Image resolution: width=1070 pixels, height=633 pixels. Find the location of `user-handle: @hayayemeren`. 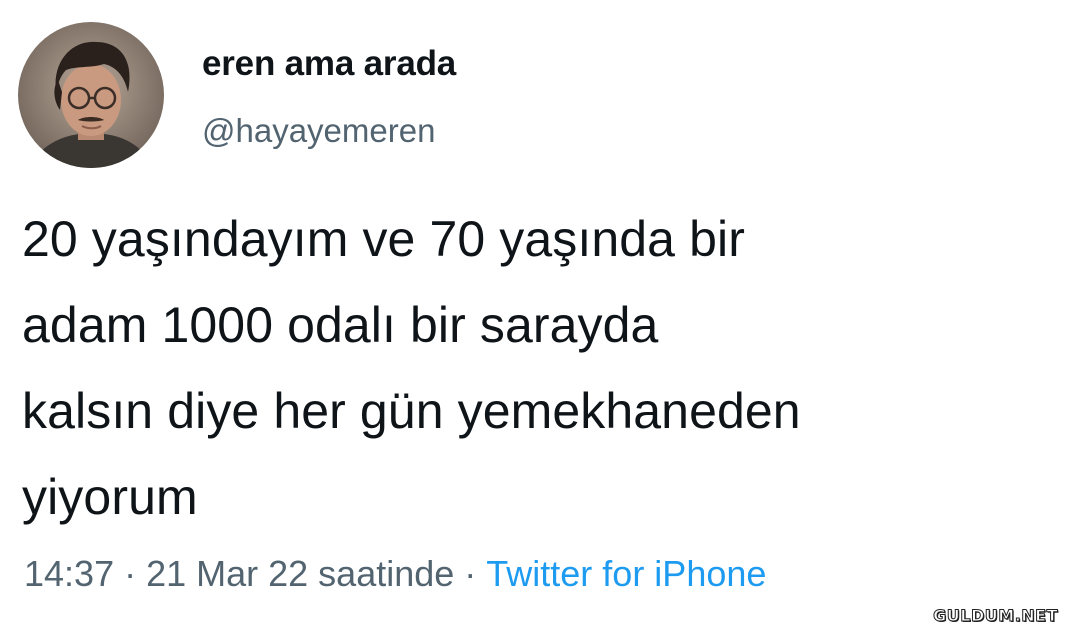

user-handle: @hayayemeren is located at coordinates (318, 131).